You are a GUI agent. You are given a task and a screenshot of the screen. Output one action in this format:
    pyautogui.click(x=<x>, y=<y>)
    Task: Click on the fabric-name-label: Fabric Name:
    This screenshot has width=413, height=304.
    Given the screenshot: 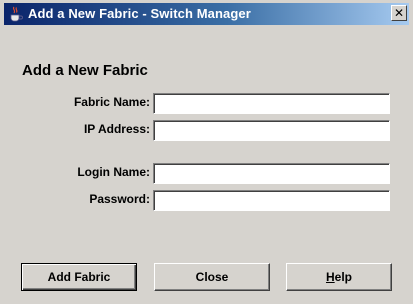 What is the action you would take?
    pyautogui.click(x=111, y=102)
    